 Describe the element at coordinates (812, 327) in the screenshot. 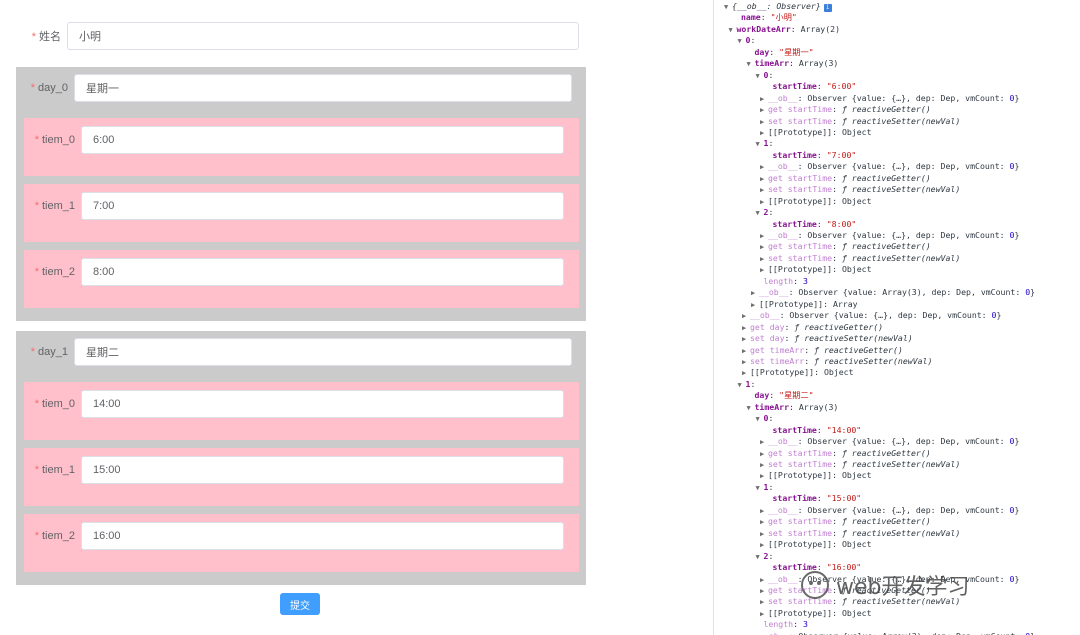

I see `console-tree-line: ▶ get day: ƒ reactiveGetter()` at that location.